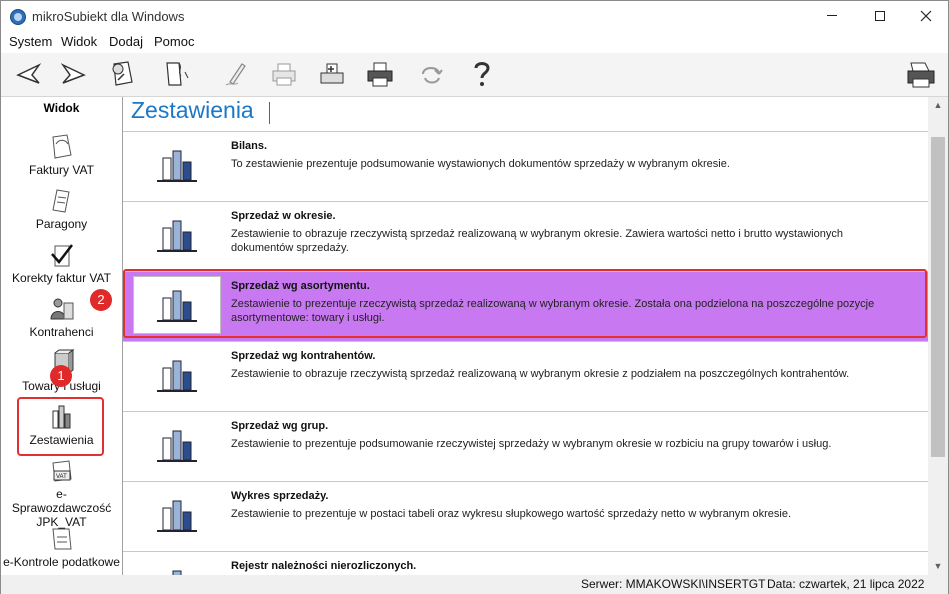  Describe the element at coordinates (61, 146) in the screenshot. I see `invoice-icon` at that location.